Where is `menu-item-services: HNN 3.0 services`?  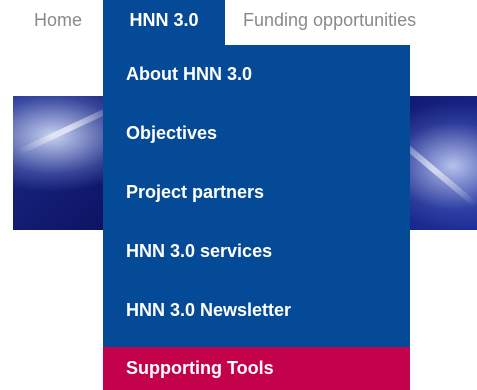
menu-item-services: HNN 3.0 services is located at coordinates (256, 251).